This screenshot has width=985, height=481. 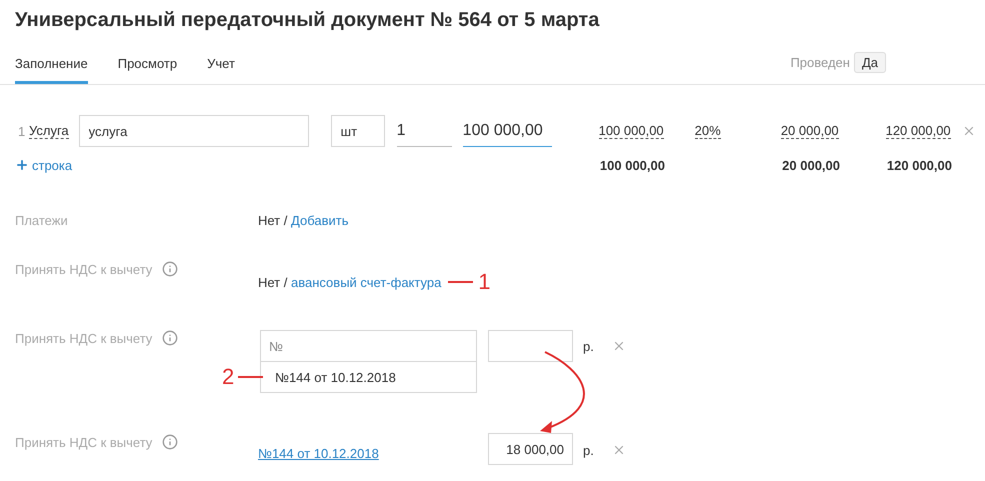 I want to click on page-title: Универсальный передаточный документ № 564 от 5 марта, so click(x=307, y=20).